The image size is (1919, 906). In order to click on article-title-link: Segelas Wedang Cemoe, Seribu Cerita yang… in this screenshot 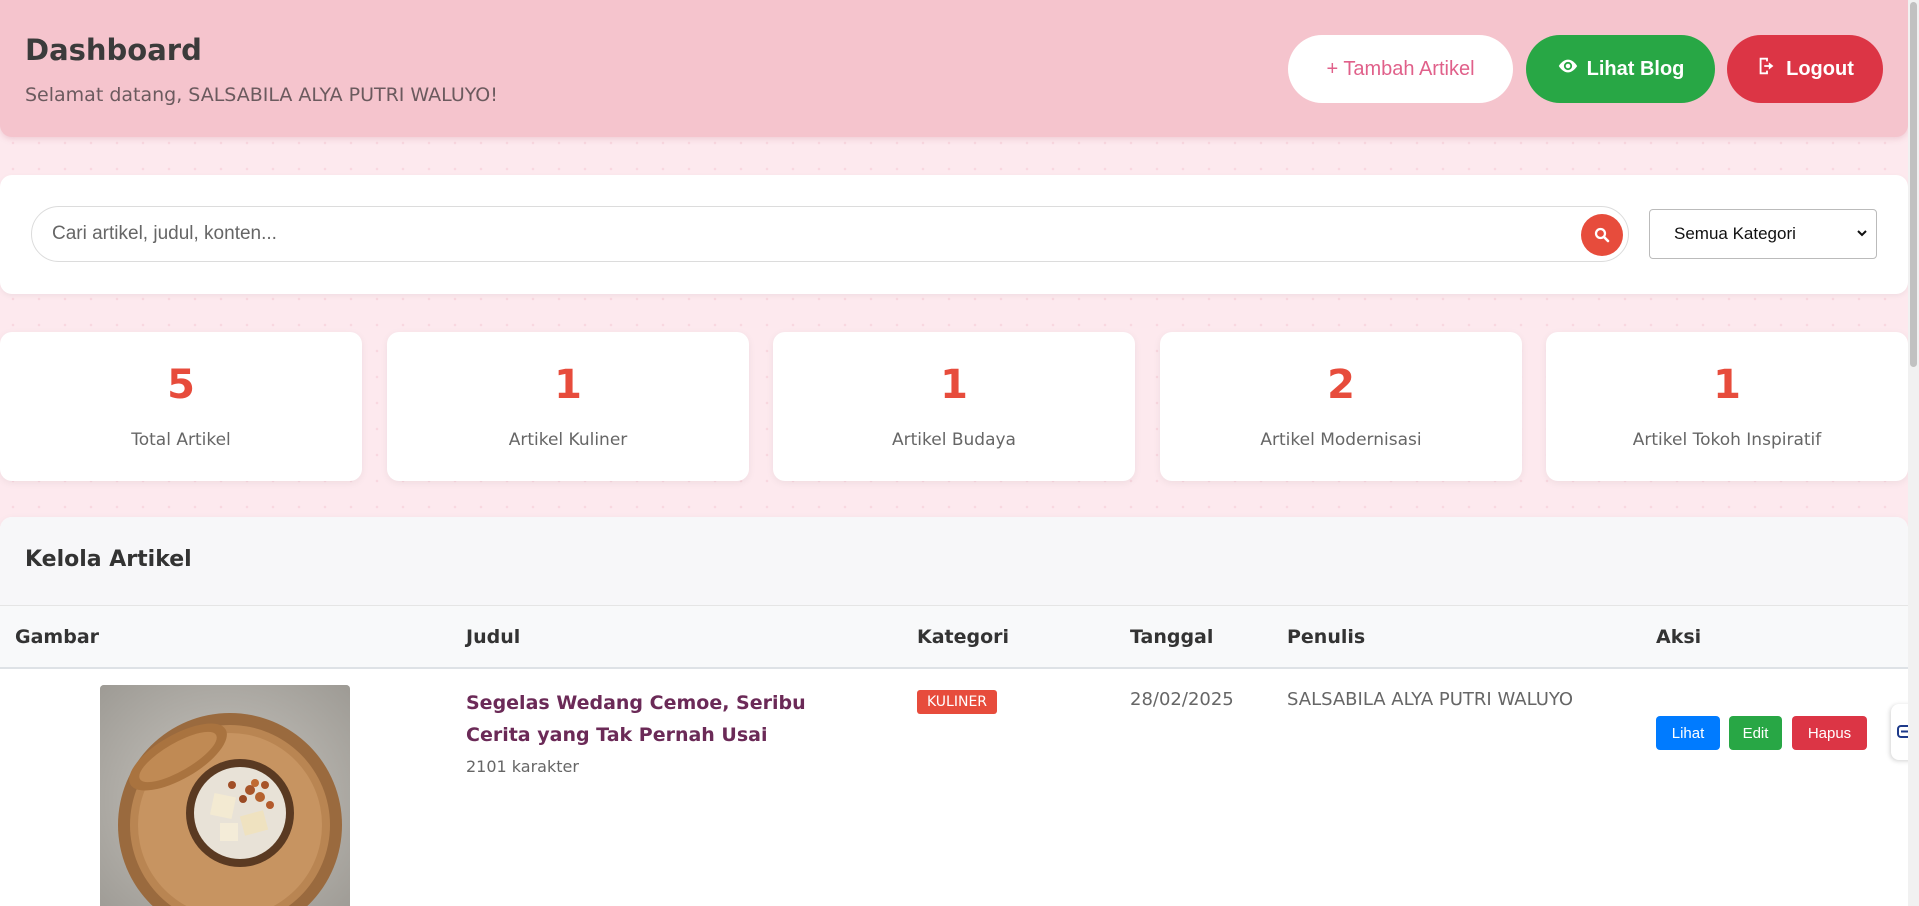, I will do `click(666, 719)`.